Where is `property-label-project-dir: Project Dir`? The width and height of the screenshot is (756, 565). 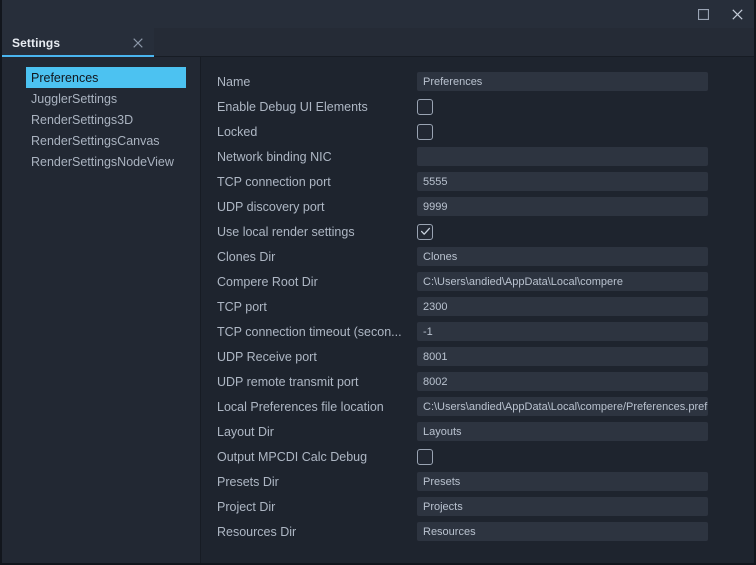
property-label-project-dir: Project Dir is located at coordinates (246, 506).